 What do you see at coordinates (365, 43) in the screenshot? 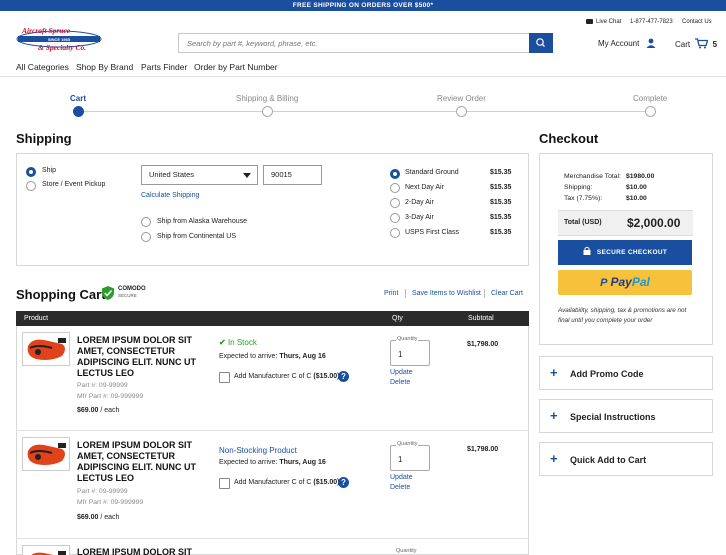
I see `search-input` at bounding box center [365, 43].